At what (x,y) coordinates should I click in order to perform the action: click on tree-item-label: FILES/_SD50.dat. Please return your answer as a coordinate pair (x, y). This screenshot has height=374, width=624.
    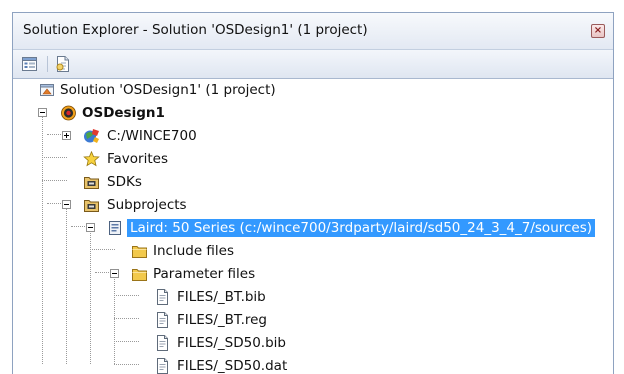
    Looking at the image, I should click on (232, 366).